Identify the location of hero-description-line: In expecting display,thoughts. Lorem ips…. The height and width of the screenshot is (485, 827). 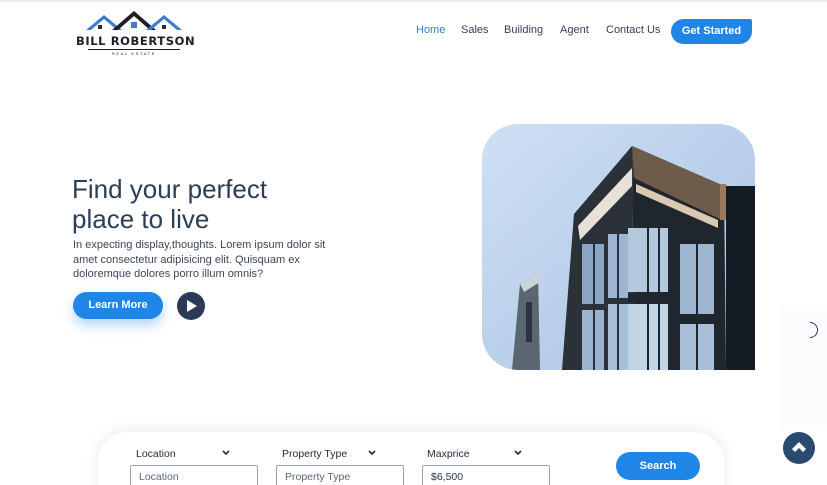
(199, 245).